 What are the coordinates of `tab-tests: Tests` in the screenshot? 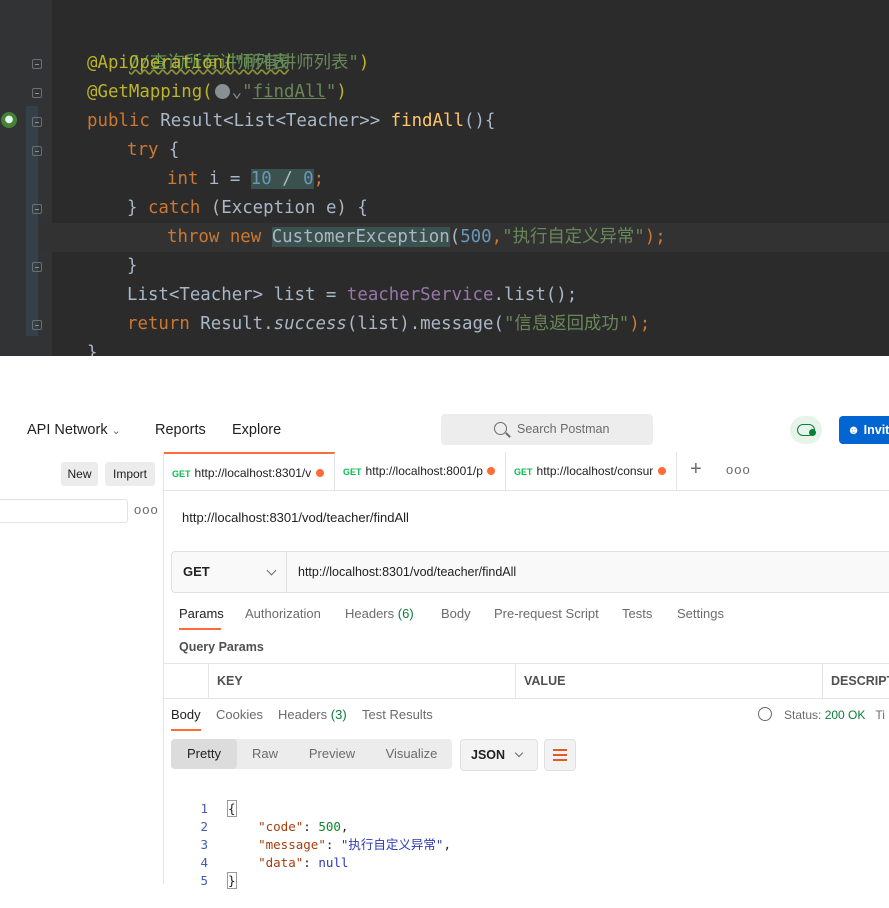 It's located at (637, 613).